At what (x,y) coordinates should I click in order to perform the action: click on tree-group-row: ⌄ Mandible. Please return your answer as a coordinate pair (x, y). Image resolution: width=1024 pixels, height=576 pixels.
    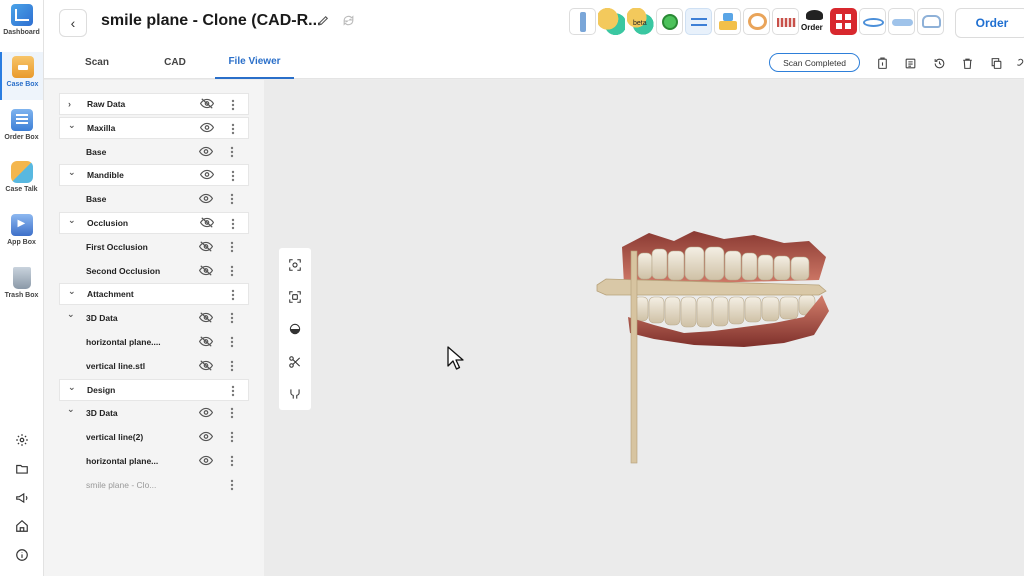
    Looking at the image, I should click on (154, 175).